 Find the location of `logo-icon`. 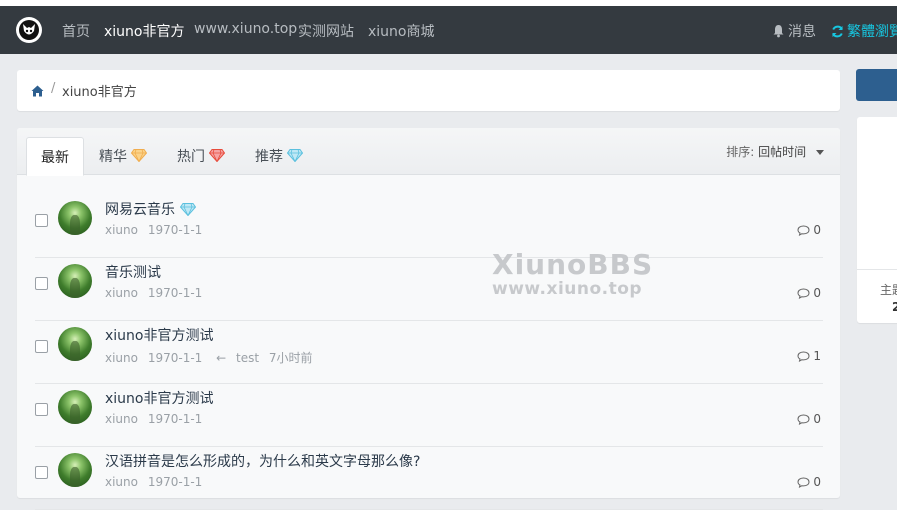

logo-icon is located at coordinates (29, 30).